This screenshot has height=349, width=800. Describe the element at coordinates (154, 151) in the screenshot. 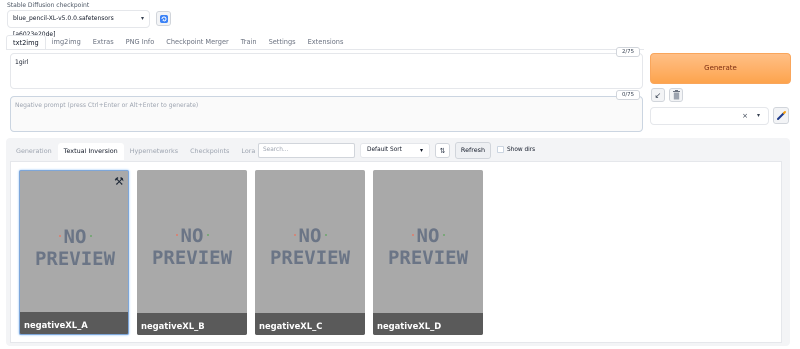

I see `tab-hypernetworks: Hypernetworks` at that location.